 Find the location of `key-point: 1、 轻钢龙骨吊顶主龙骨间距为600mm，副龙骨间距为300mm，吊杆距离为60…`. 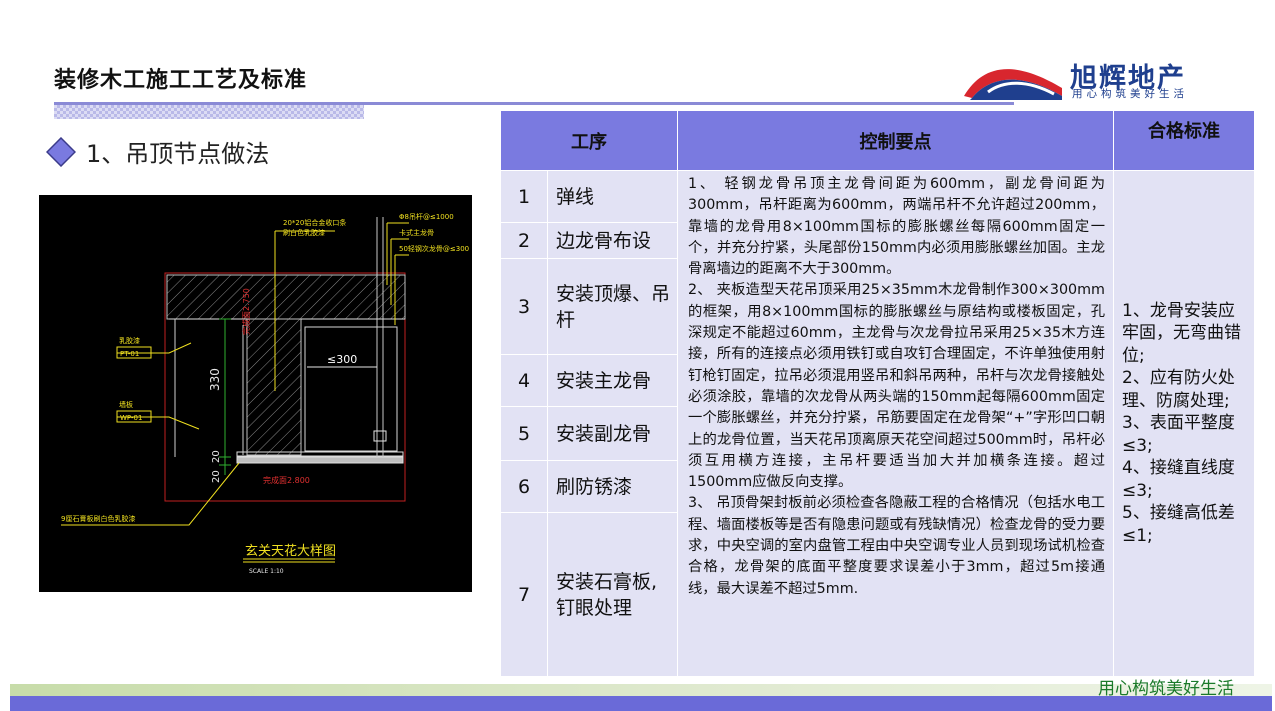

key-point: 1、 轻钢龙骨吊顶主龙骨间距为600mm，副龙骨间距为300mm，吊杆距离为60… is located at coordinates (896, 227).